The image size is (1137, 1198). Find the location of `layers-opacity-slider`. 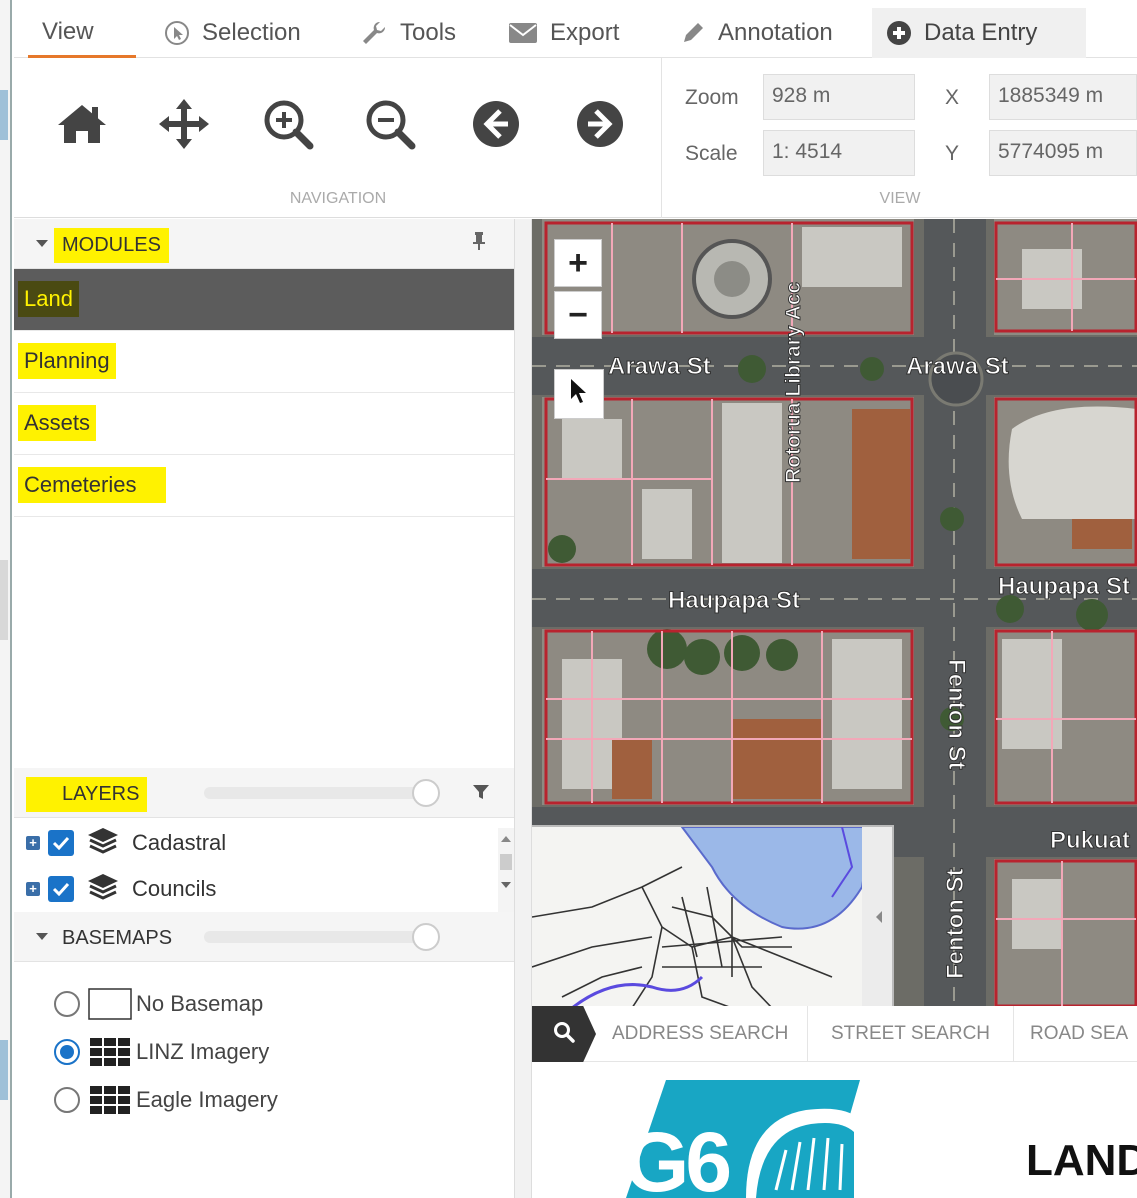

layers-opacity-slider is located at coordinates (320, 793).